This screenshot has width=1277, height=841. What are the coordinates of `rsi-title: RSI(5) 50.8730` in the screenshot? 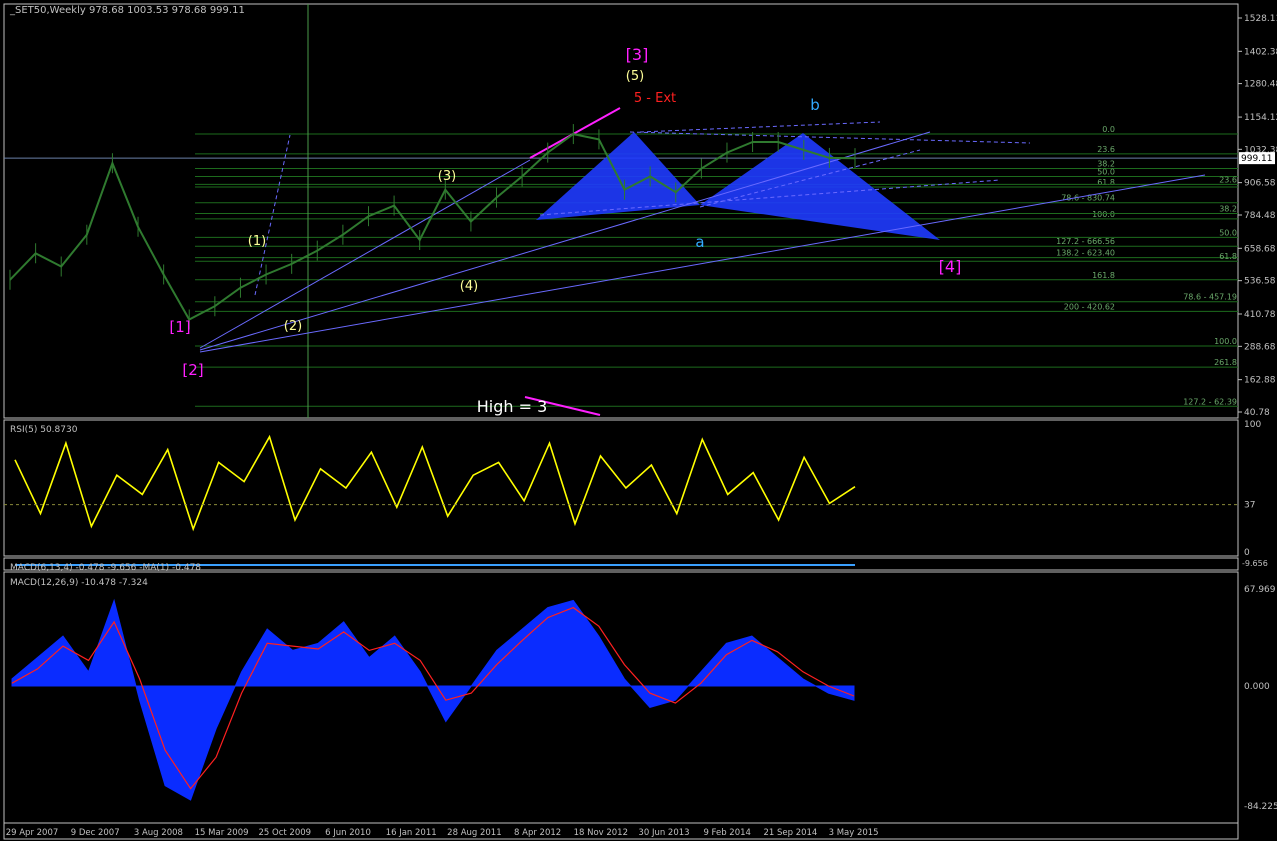 It's located at (44, 430).